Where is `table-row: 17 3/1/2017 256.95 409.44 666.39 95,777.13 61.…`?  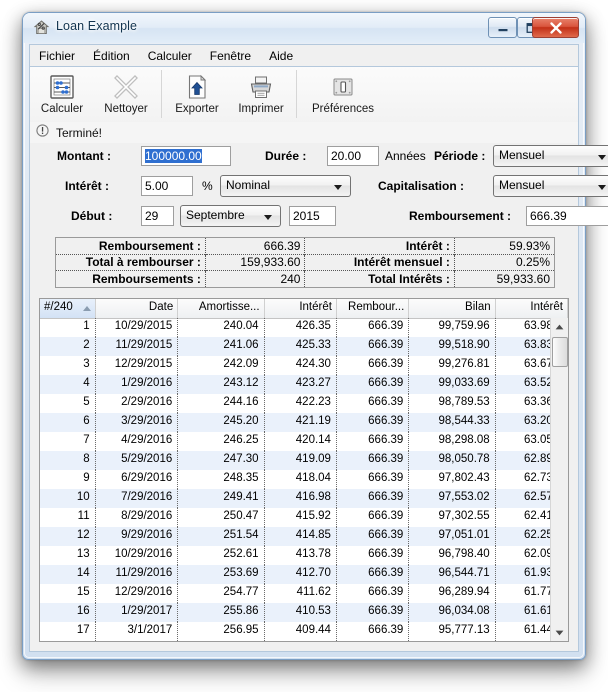 table-row: 17 3/1/2017 256.95 409.44 666.39 95,777.13 61.… is located at coordinates (304, 631).